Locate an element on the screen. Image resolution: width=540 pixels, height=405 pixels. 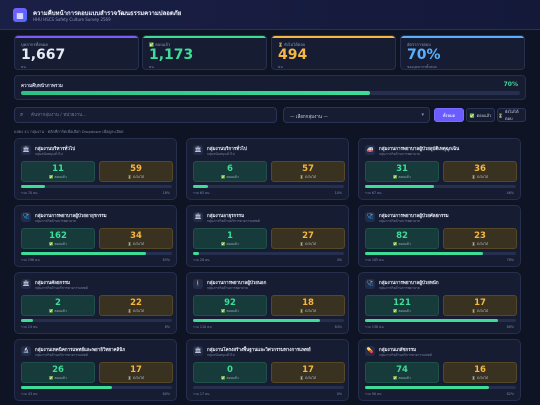
done-count: 162 is located at coordinates (58, 236).